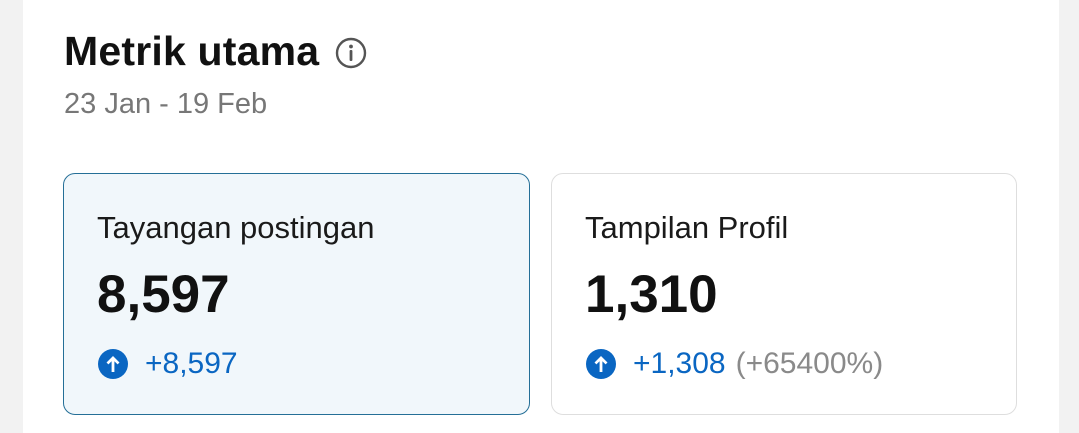 Image resolution: width=1079 pixels, height=433 pixels. Describe the element at coordinates (734, 364) in the screenshot. I see `metric-change: +1,308 (+65400%)` at that location.